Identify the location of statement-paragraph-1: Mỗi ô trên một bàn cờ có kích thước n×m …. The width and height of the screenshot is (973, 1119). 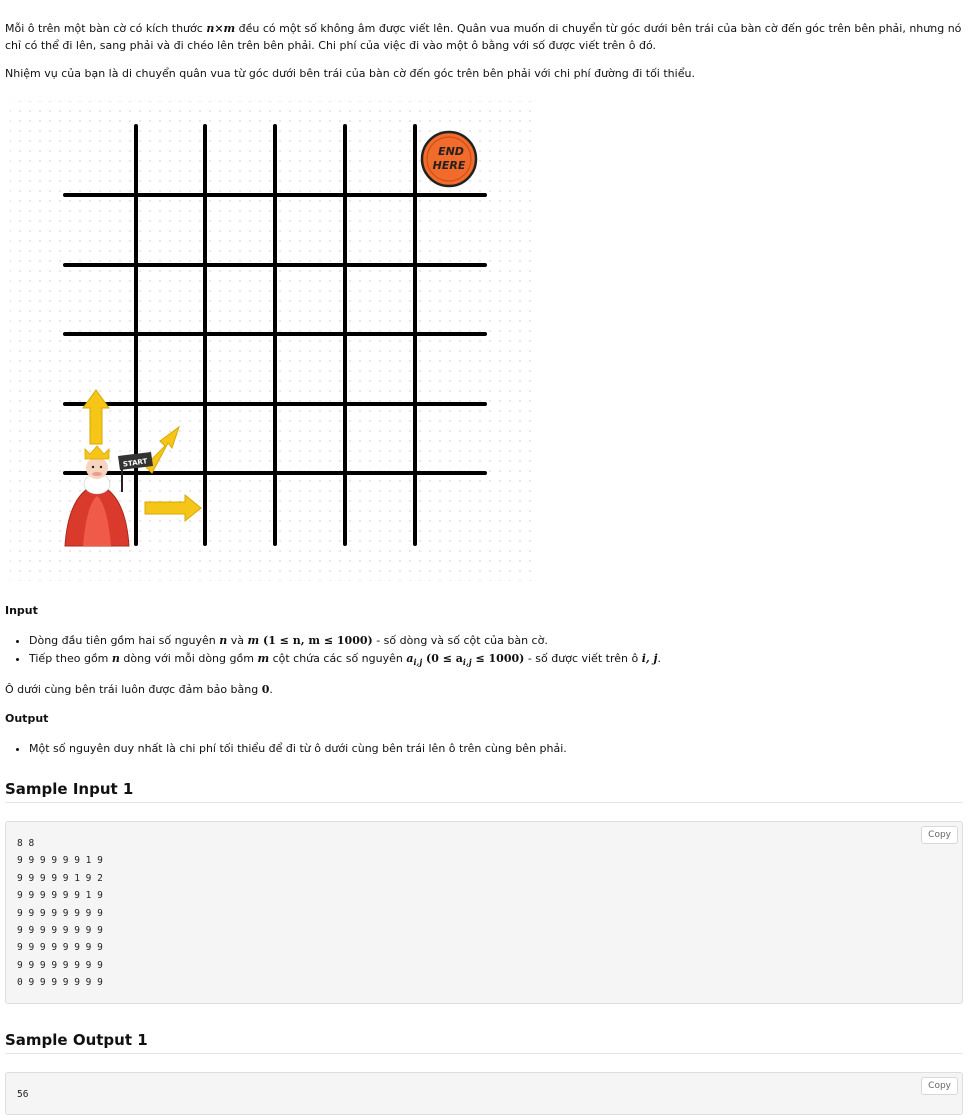
(485, 37).